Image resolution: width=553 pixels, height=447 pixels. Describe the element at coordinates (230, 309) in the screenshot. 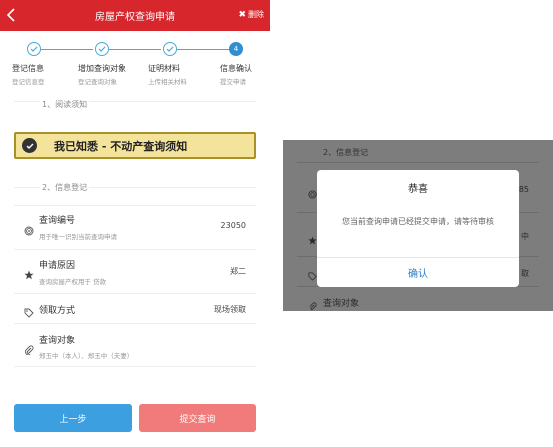

I see `field-value: 现场领取` at that location.